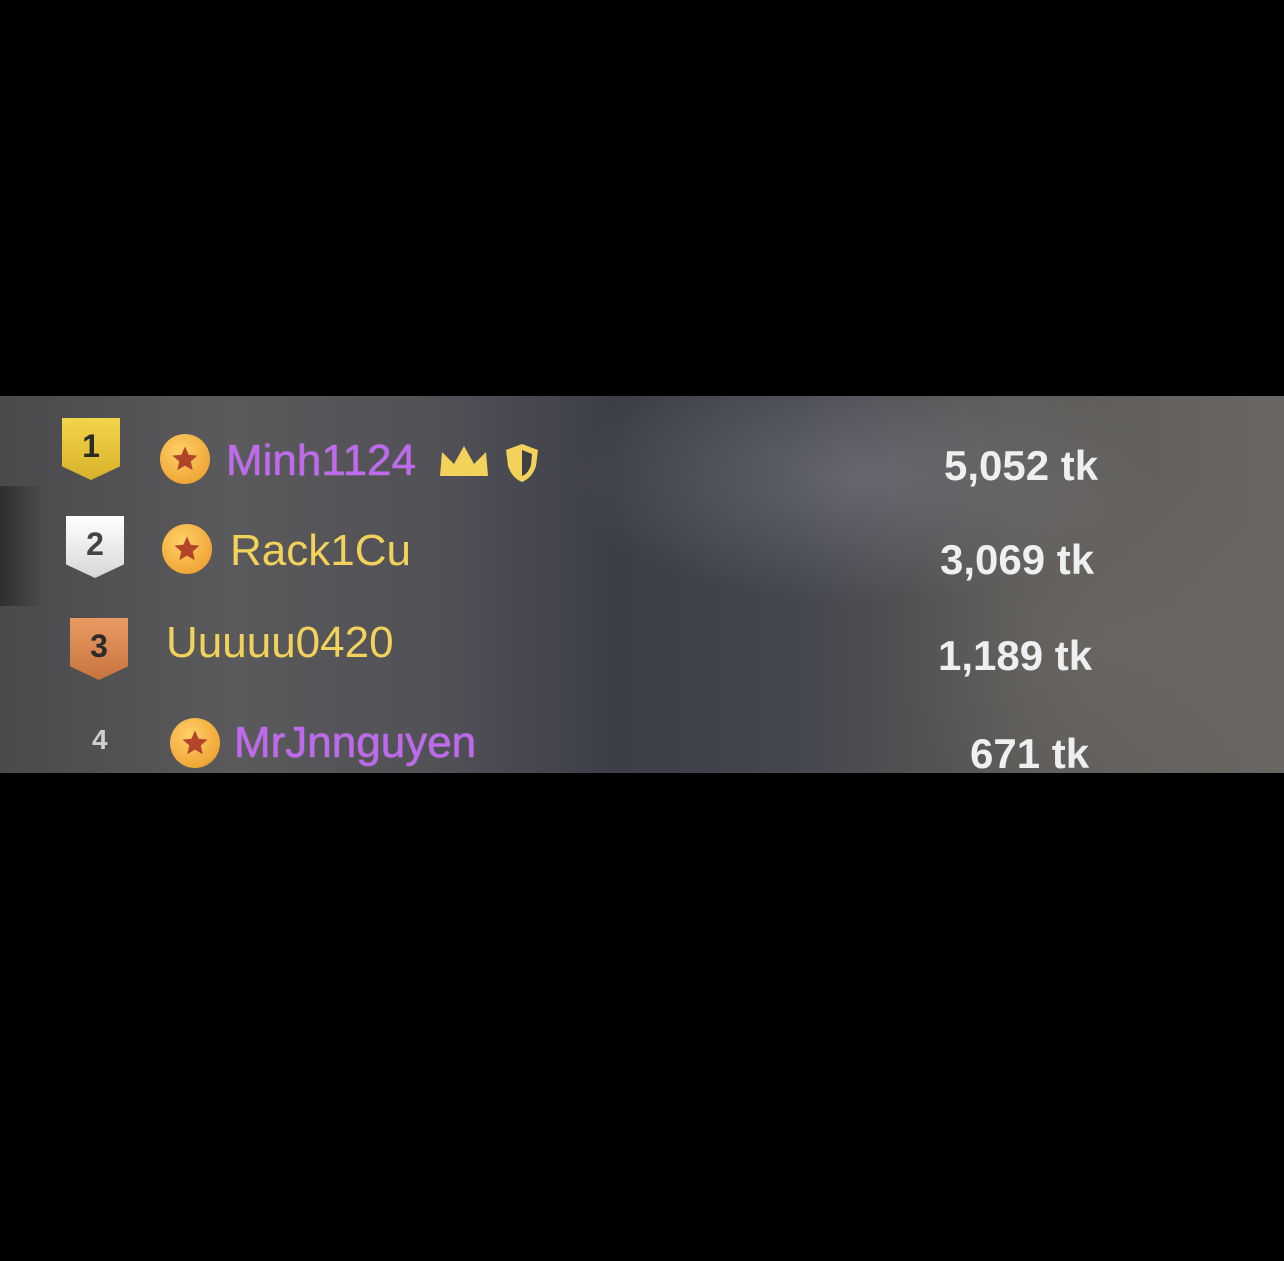  I want to click on token-count: 671 tk, so click(1030, 751).